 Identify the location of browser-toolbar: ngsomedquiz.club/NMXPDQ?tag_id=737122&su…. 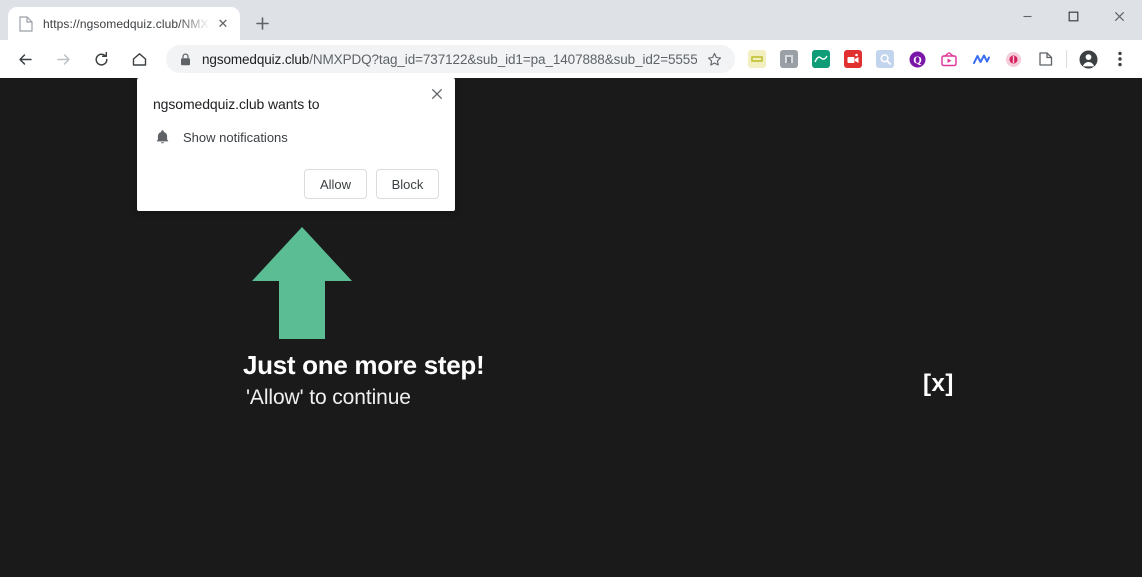
(571, 59).